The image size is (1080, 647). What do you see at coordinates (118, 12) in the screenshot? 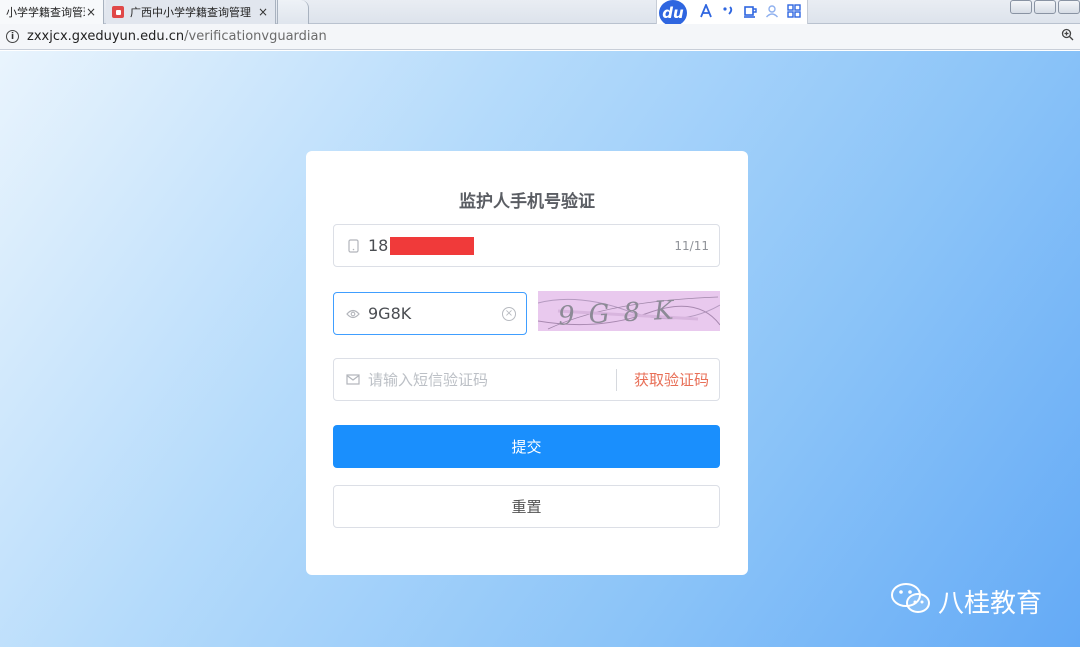
I see `site-favicon-icon` at bounding box center [118, 12].